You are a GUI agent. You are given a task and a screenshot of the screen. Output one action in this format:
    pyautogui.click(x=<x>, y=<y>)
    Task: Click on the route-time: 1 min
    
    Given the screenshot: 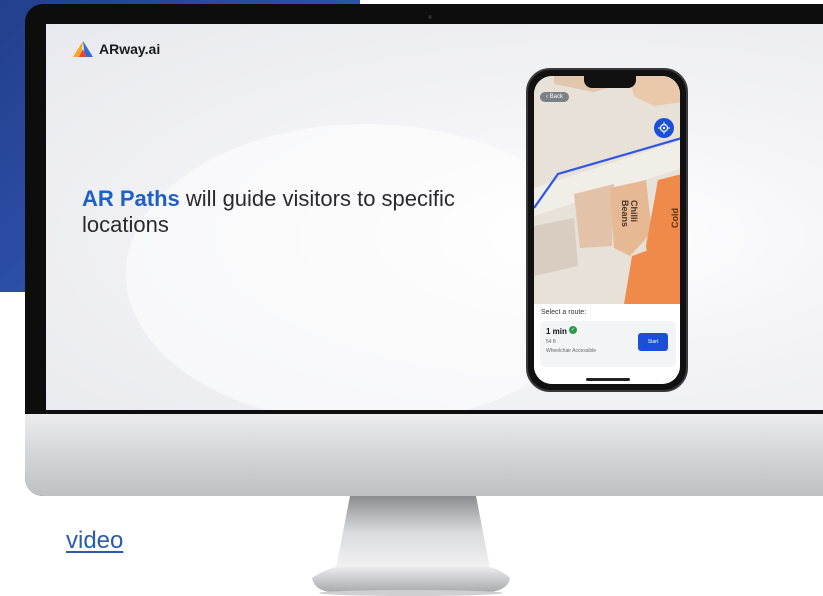 What is the action you would take?
    pyautogui.click(x=556, y=331)
    